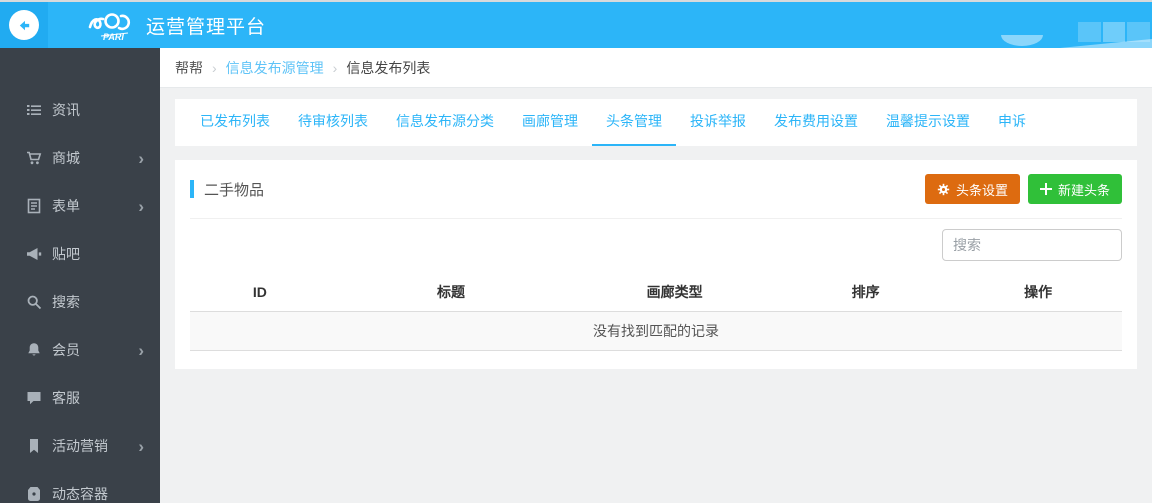 This screenshot has height=503, width=1152. I want to click on sidebar-item-tieba: 贴吧, so click(80, 254).